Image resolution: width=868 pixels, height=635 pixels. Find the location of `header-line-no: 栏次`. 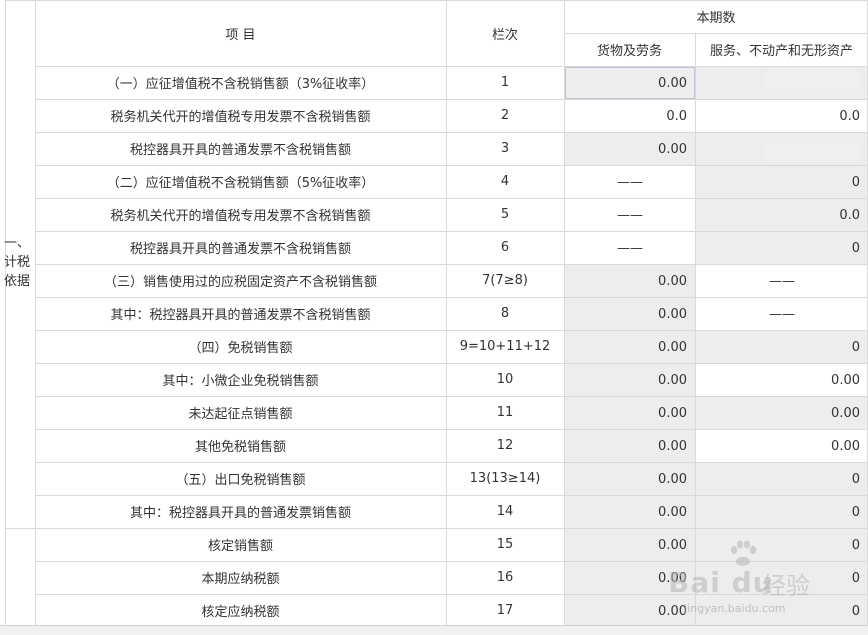

header-line-no: 栏次 is located at coordinates (504, 35).